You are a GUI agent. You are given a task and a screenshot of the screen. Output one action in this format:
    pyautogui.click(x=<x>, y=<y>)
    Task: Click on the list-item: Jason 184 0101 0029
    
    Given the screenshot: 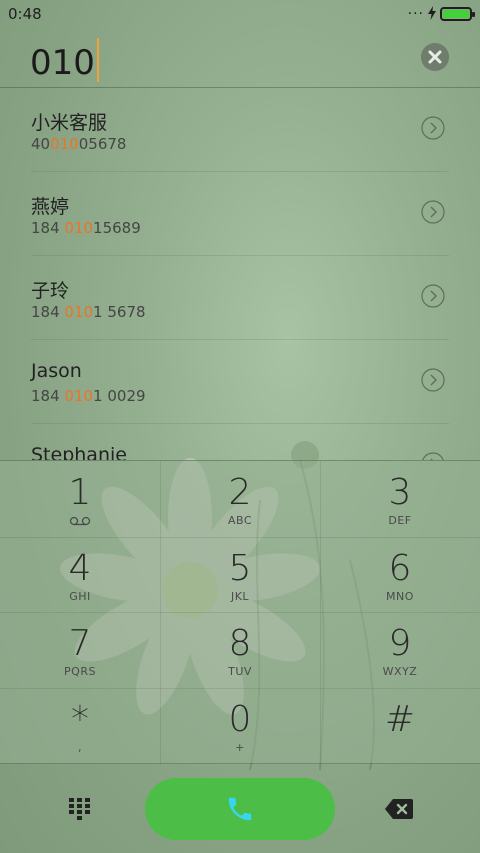 What is the action you would take?
    pyautogui.click(x=240, y=382)
    